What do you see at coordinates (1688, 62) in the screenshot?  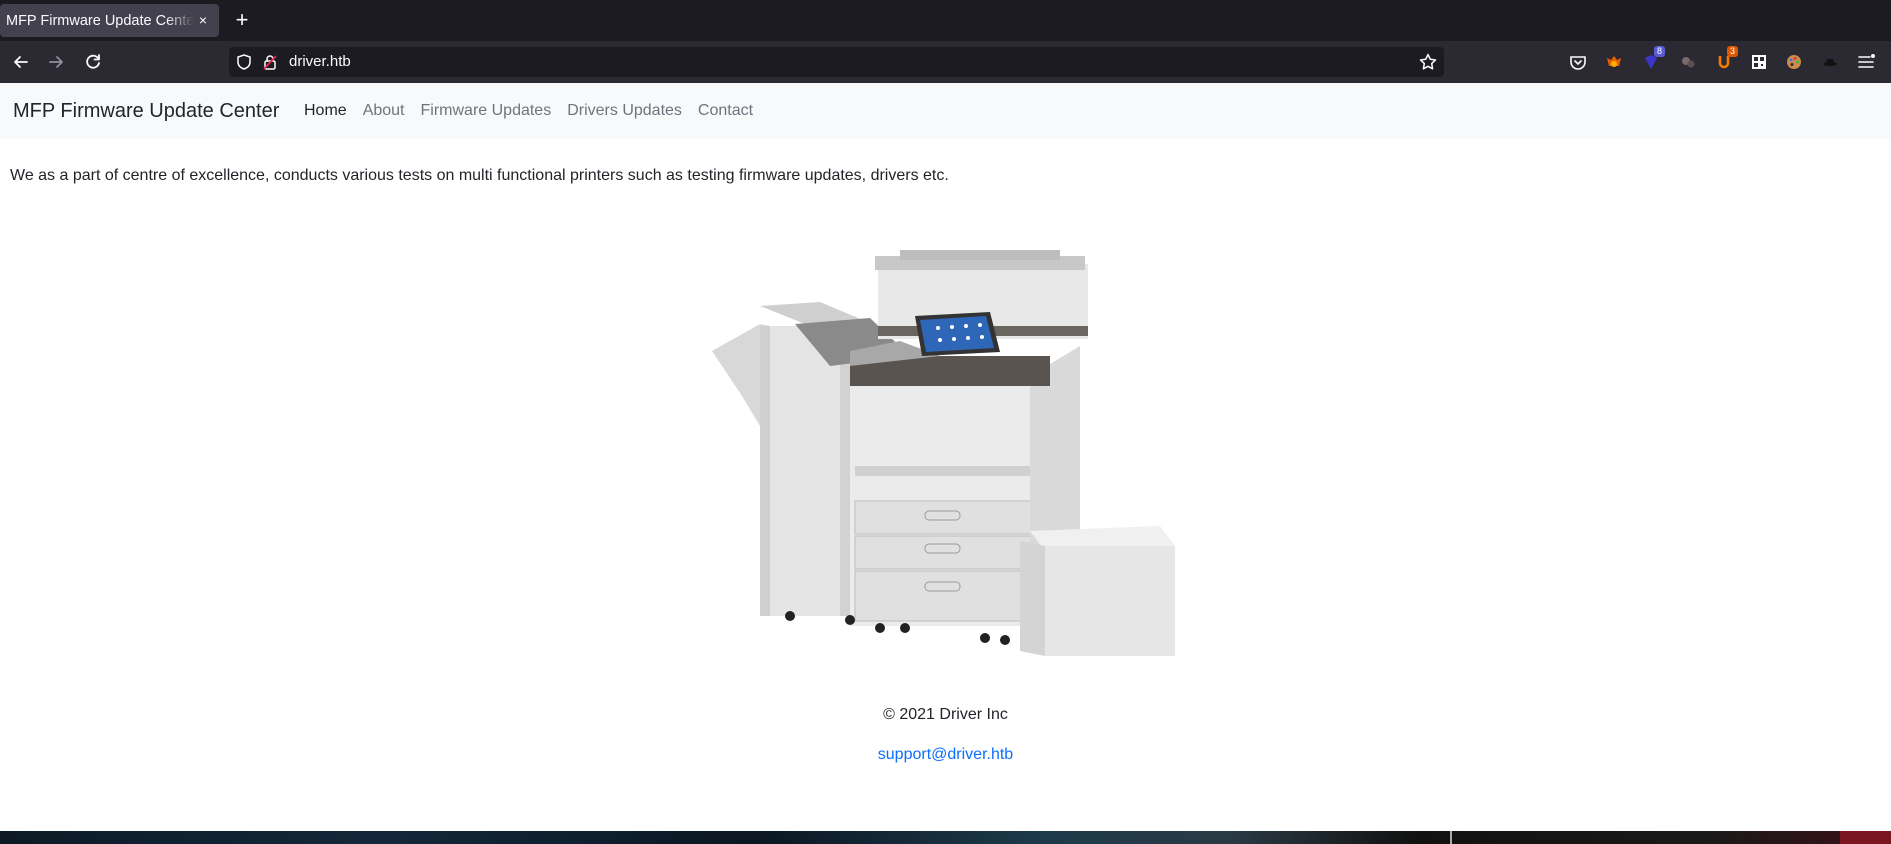 I see `cookie-icon` at bounding box center [1688, 62].